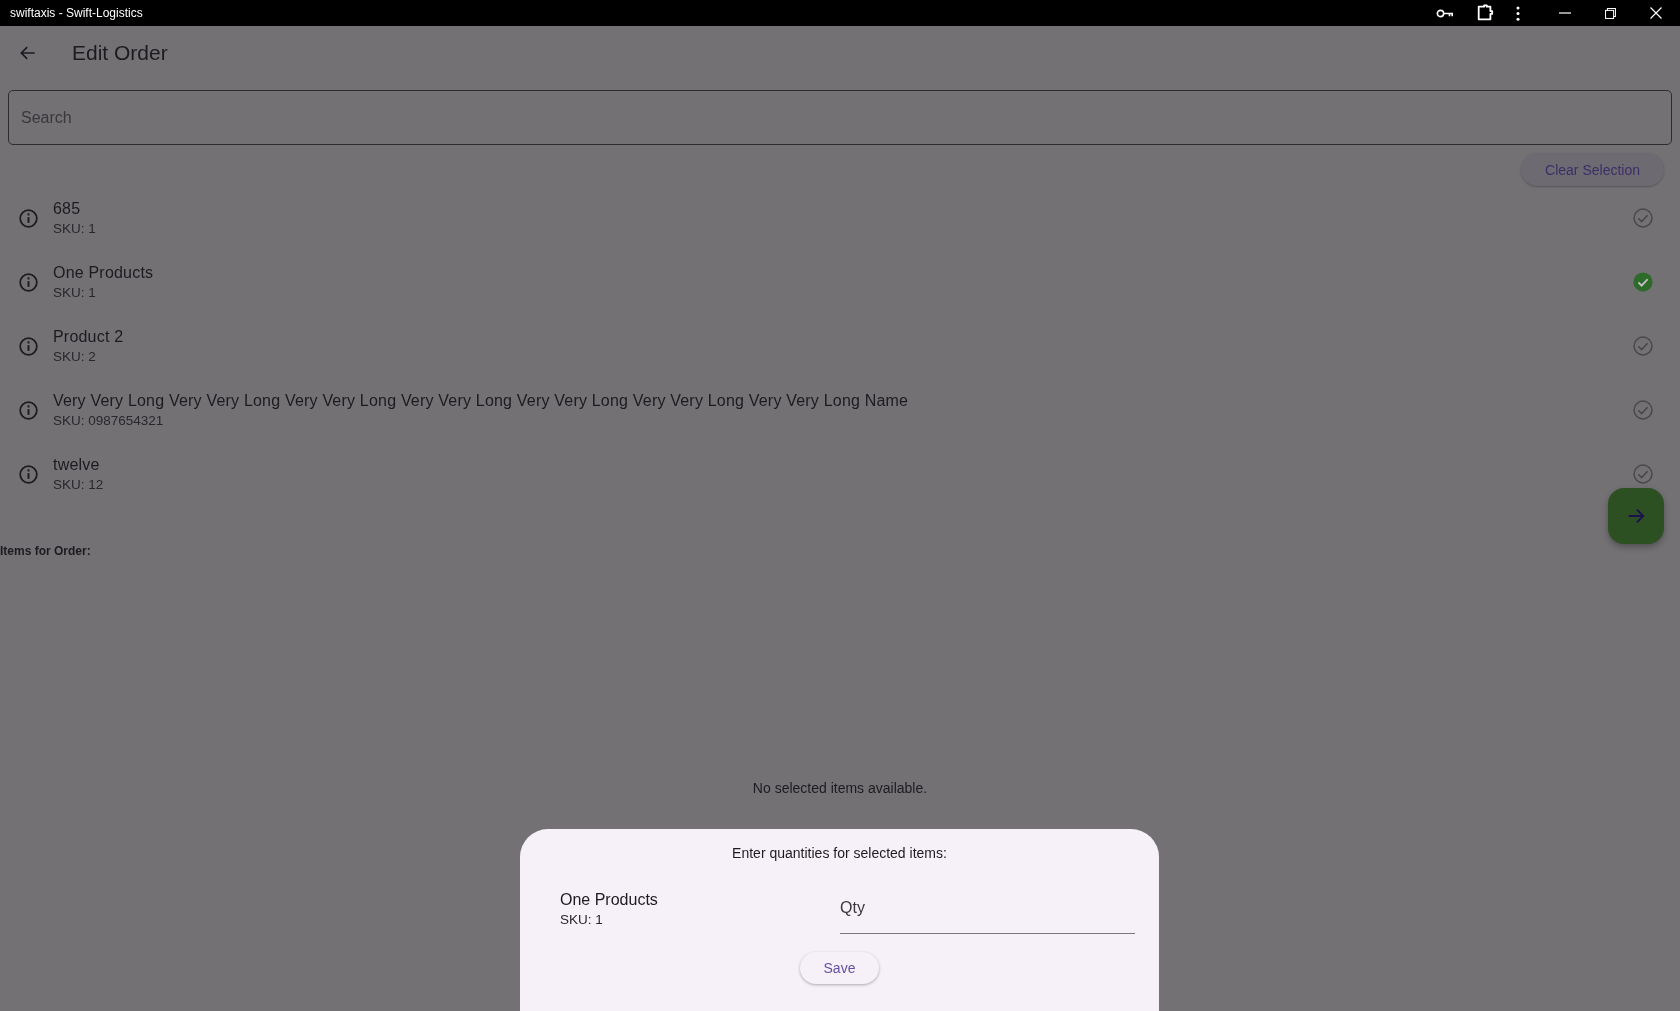 The image size is (1680, 1011). I want to click on sheet-prompt: Enter quantities for selected items:, so click(839, 853).